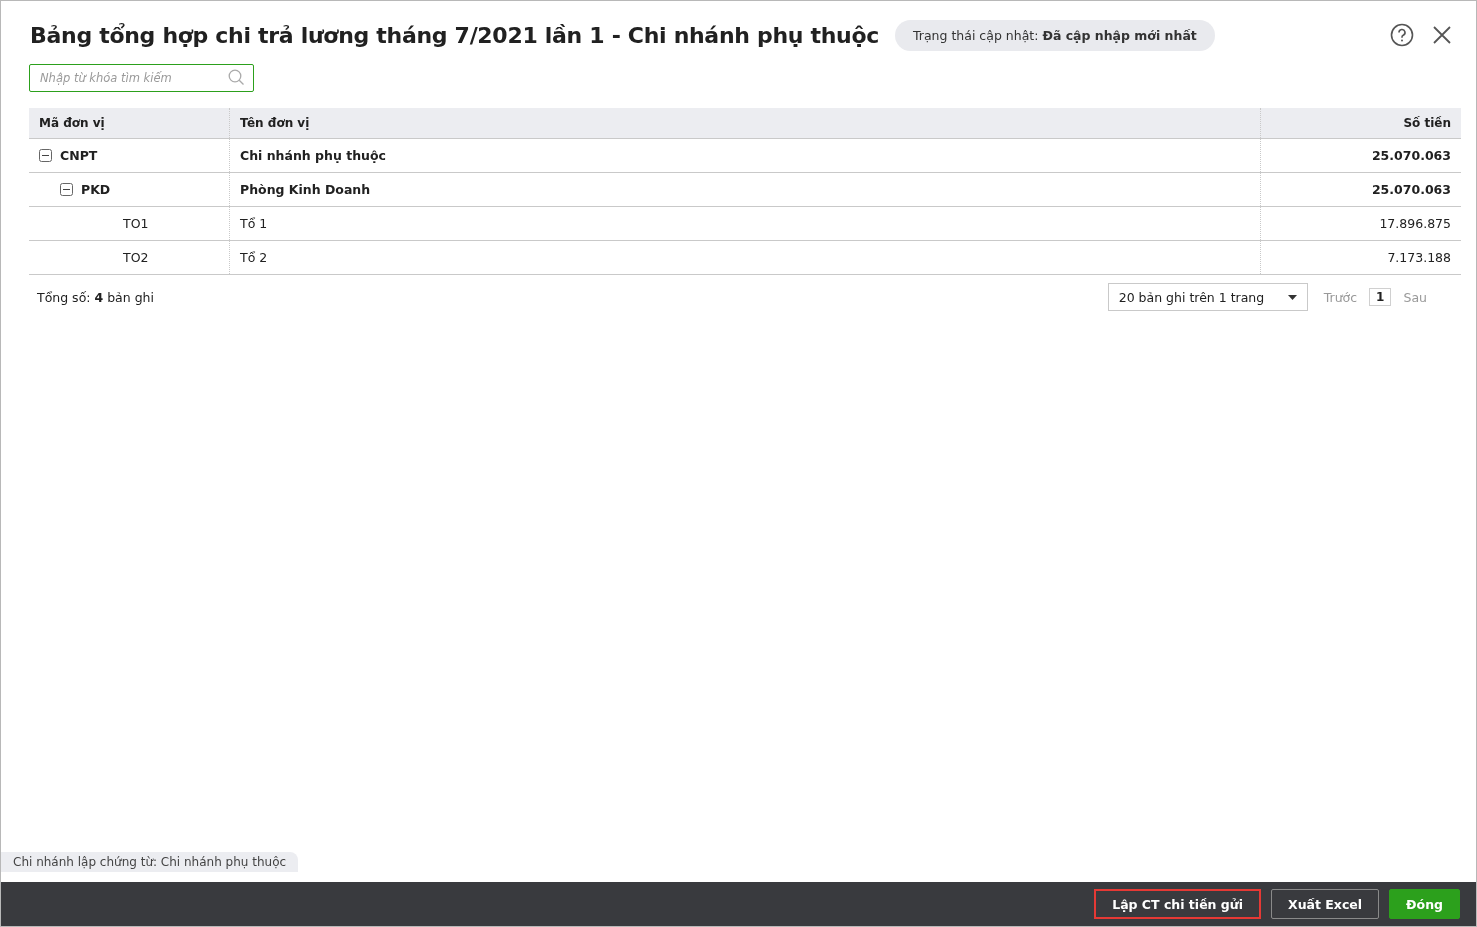 Image resolution: width=1477 pixels, height=927 pixels. What do you see at coordinates (136, 257) in the screenshot?
I see `unit-code: TO2` at bounding box center [136, 257].